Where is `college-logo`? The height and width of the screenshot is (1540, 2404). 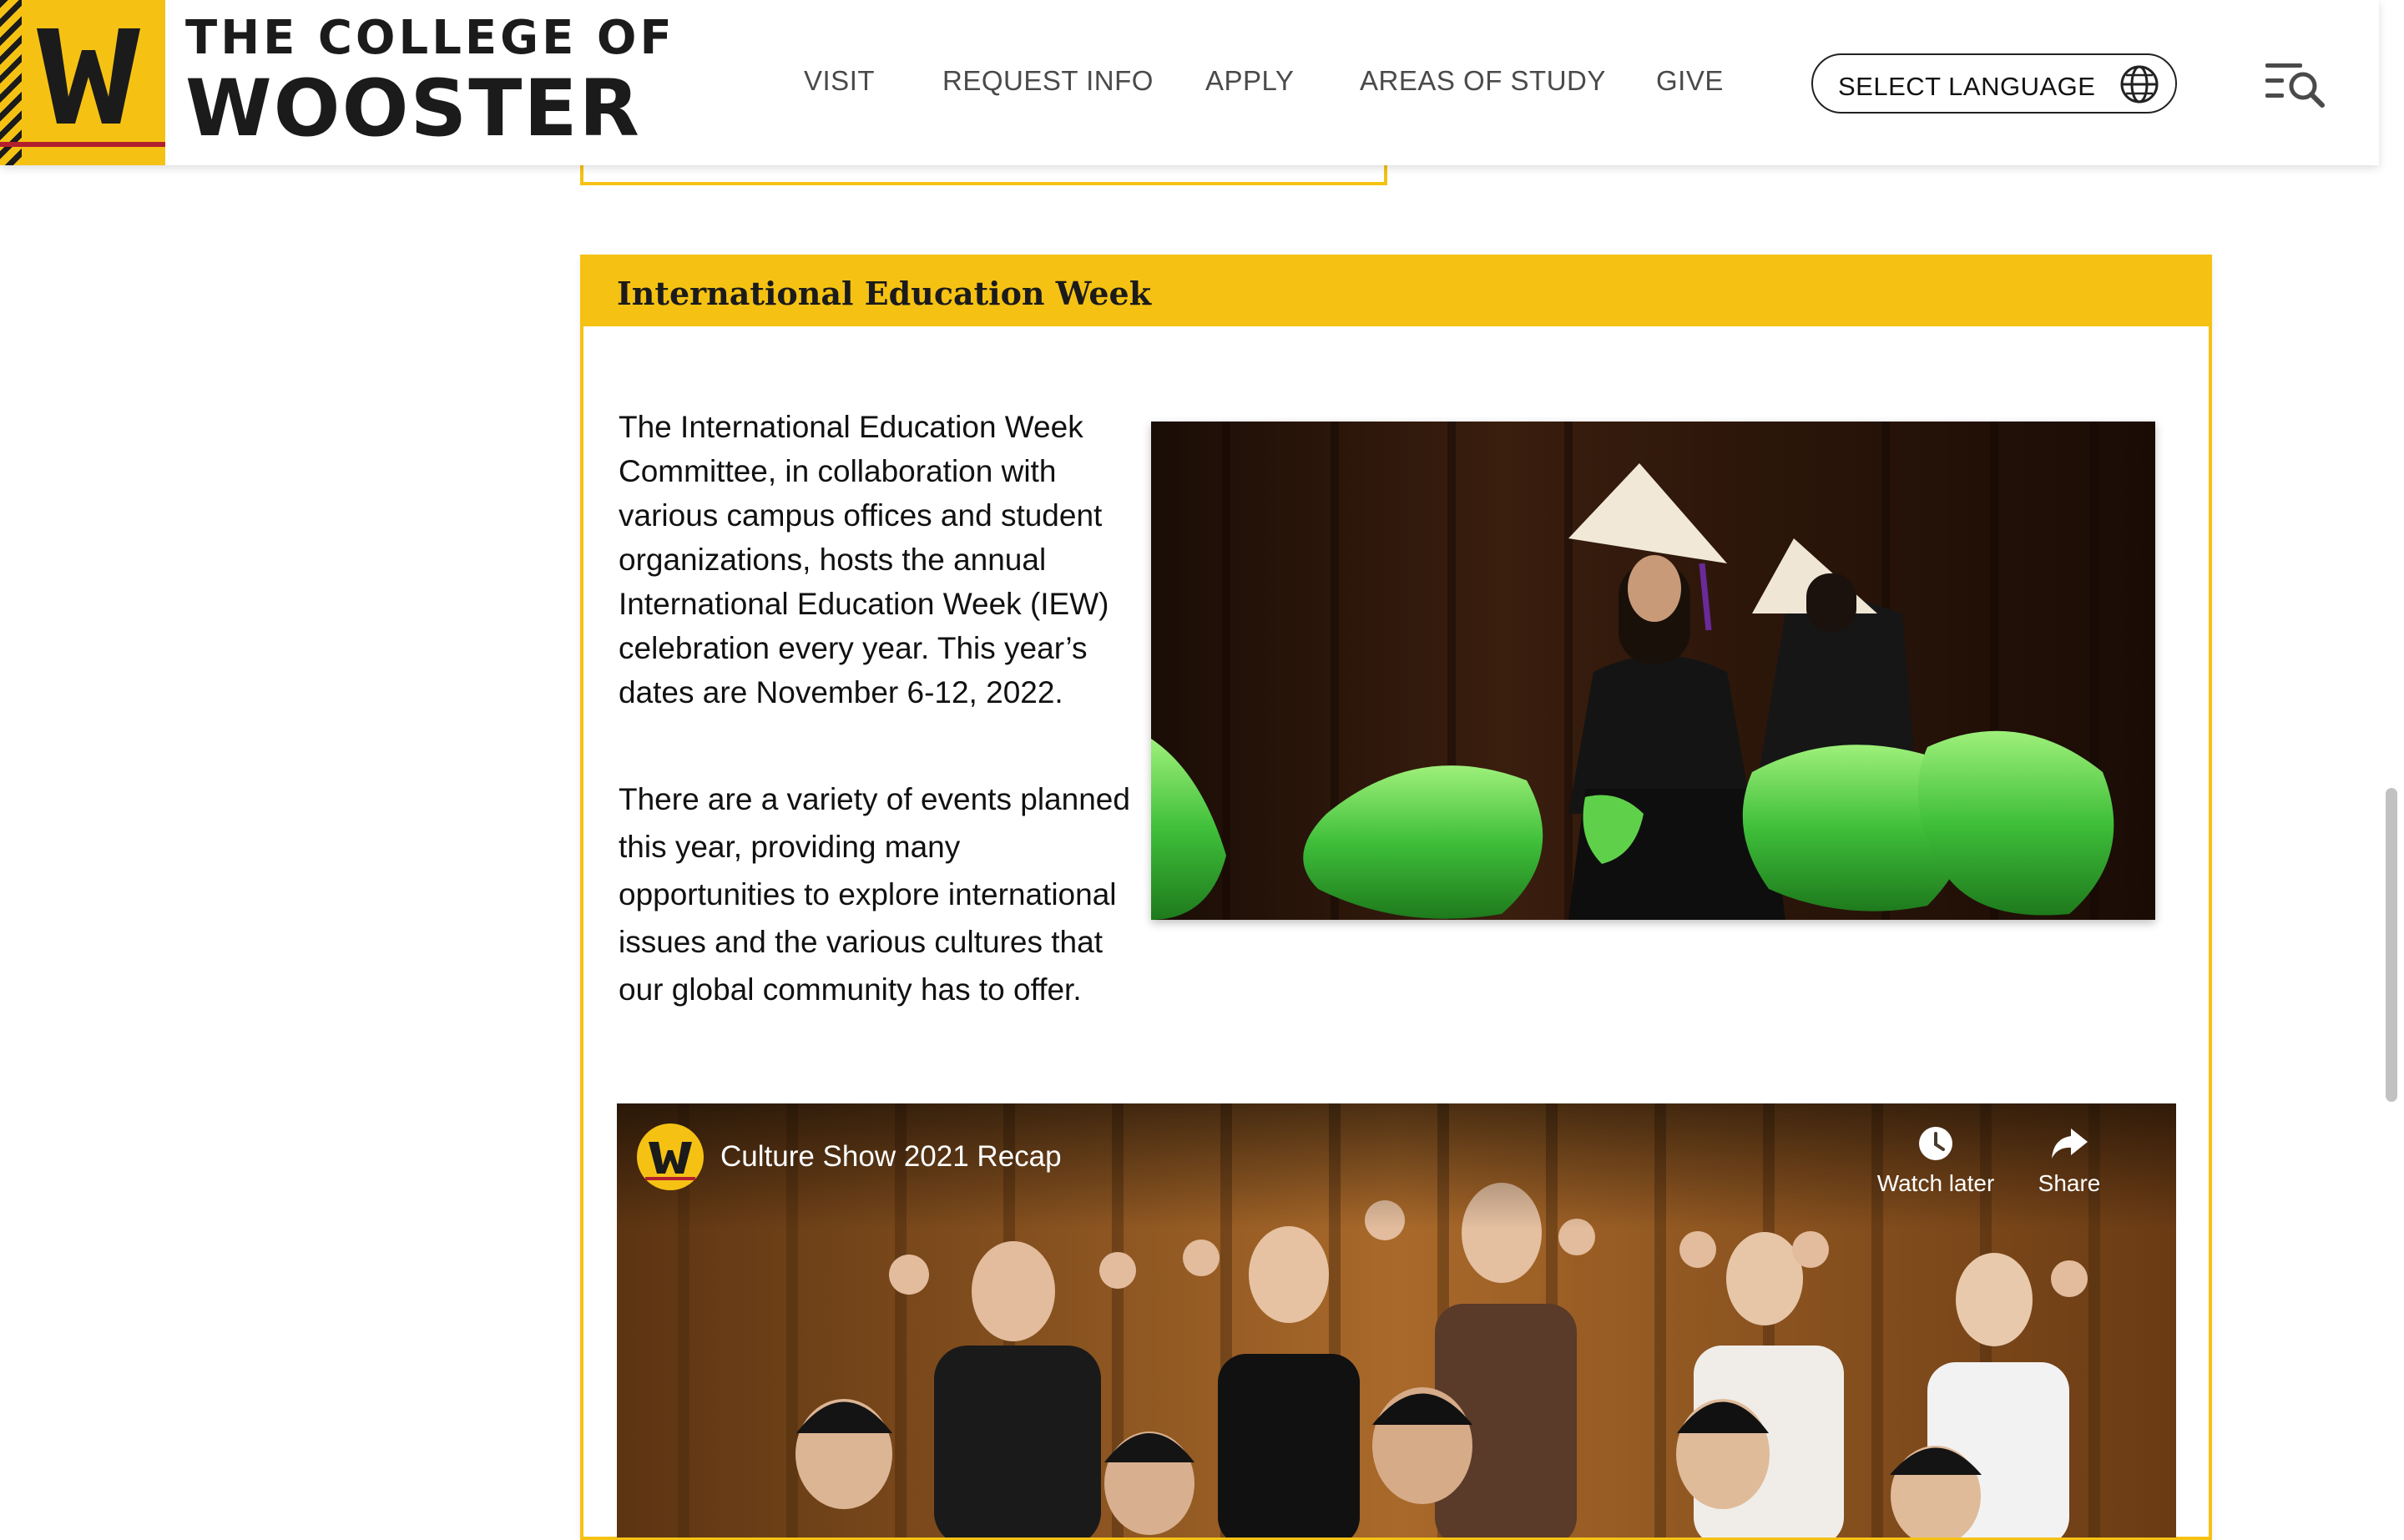
college-logo is located at coordinates (82, 82).